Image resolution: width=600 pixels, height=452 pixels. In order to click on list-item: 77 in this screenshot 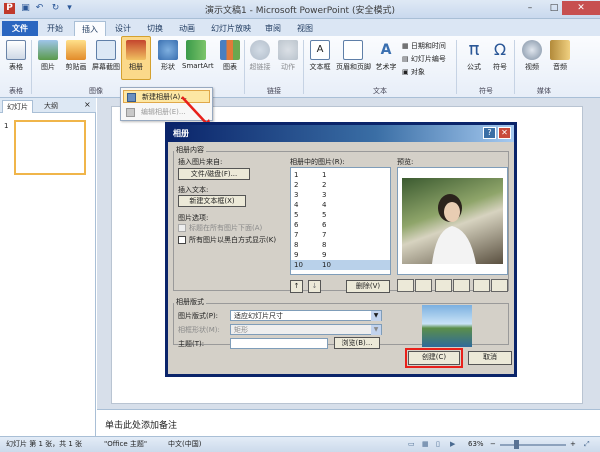, I will do `click(340, 235)`.